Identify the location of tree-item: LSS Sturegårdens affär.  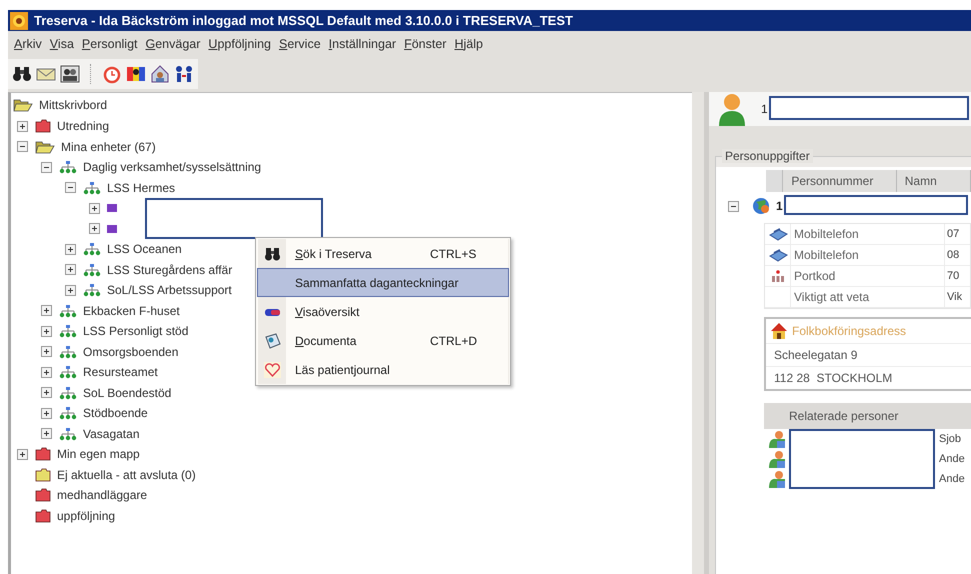
(169, 269).